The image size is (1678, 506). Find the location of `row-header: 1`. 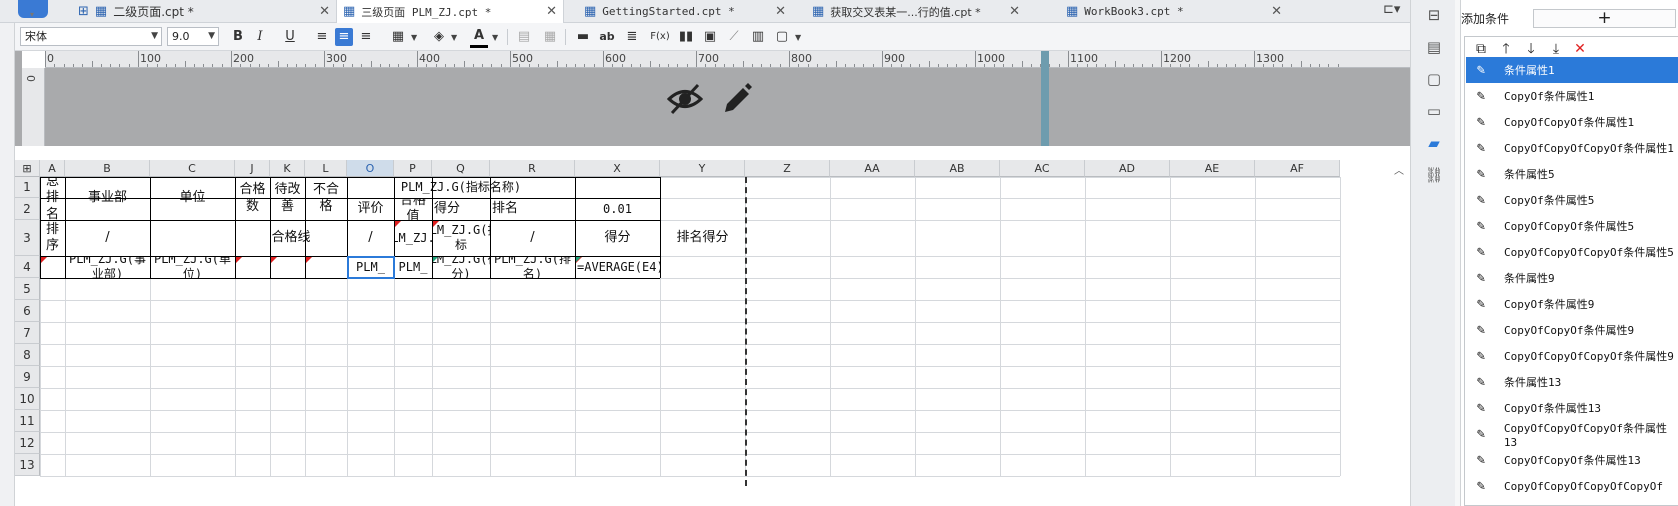

row-header: 1 is located at coordinates (27, 187).